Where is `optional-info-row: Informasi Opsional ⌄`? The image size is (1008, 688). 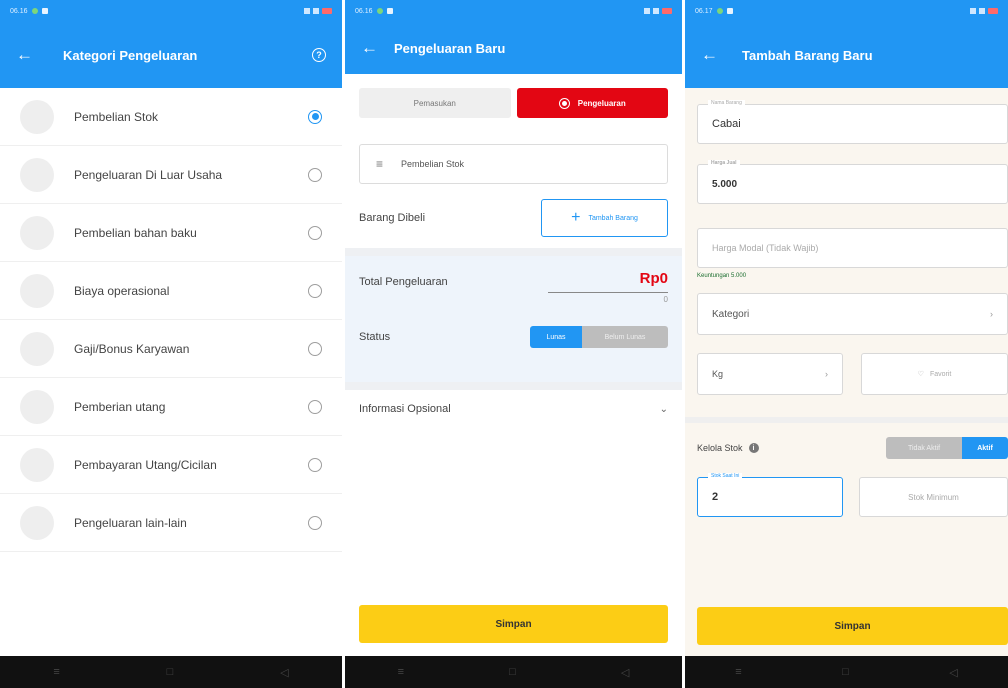
optional-info-row: Informasi Opsional ⌄ is located at coordinates (513, 405).